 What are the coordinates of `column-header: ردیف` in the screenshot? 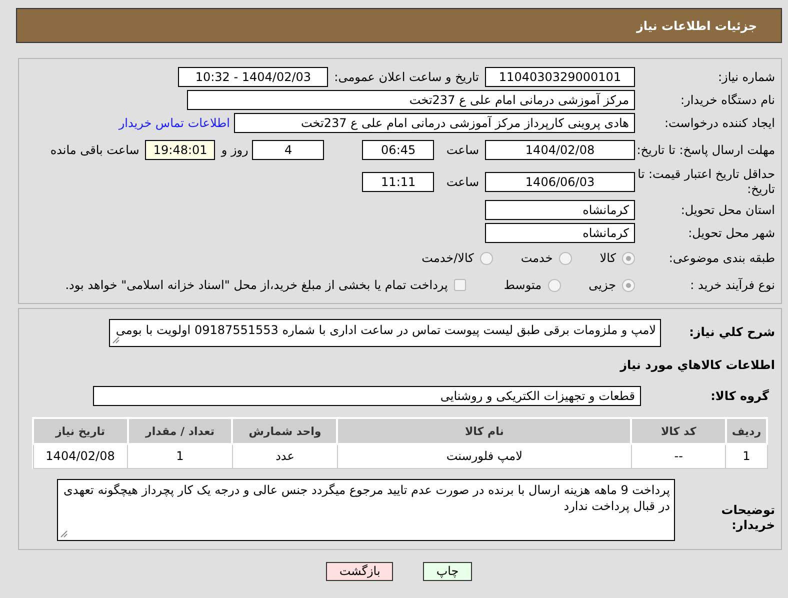 It's located at (746, 431).